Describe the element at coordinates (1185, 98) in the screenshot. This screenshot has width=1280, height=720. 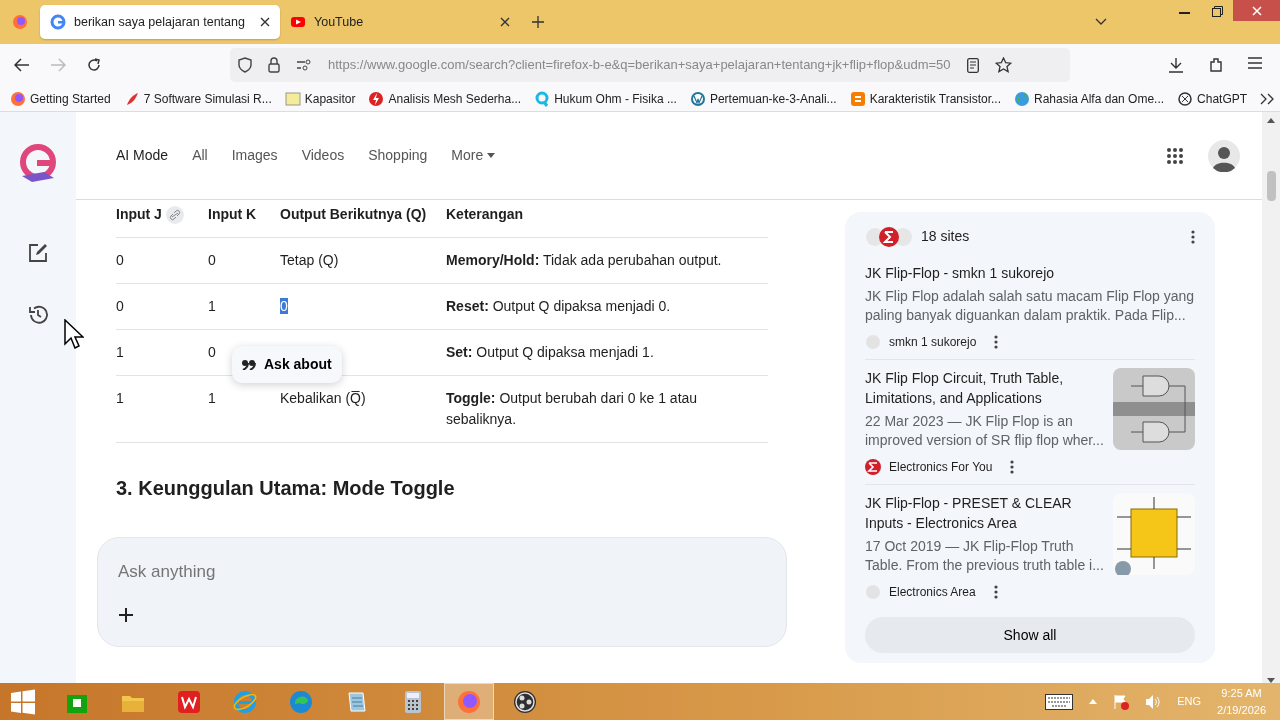
I see `knot-icon` at that location.